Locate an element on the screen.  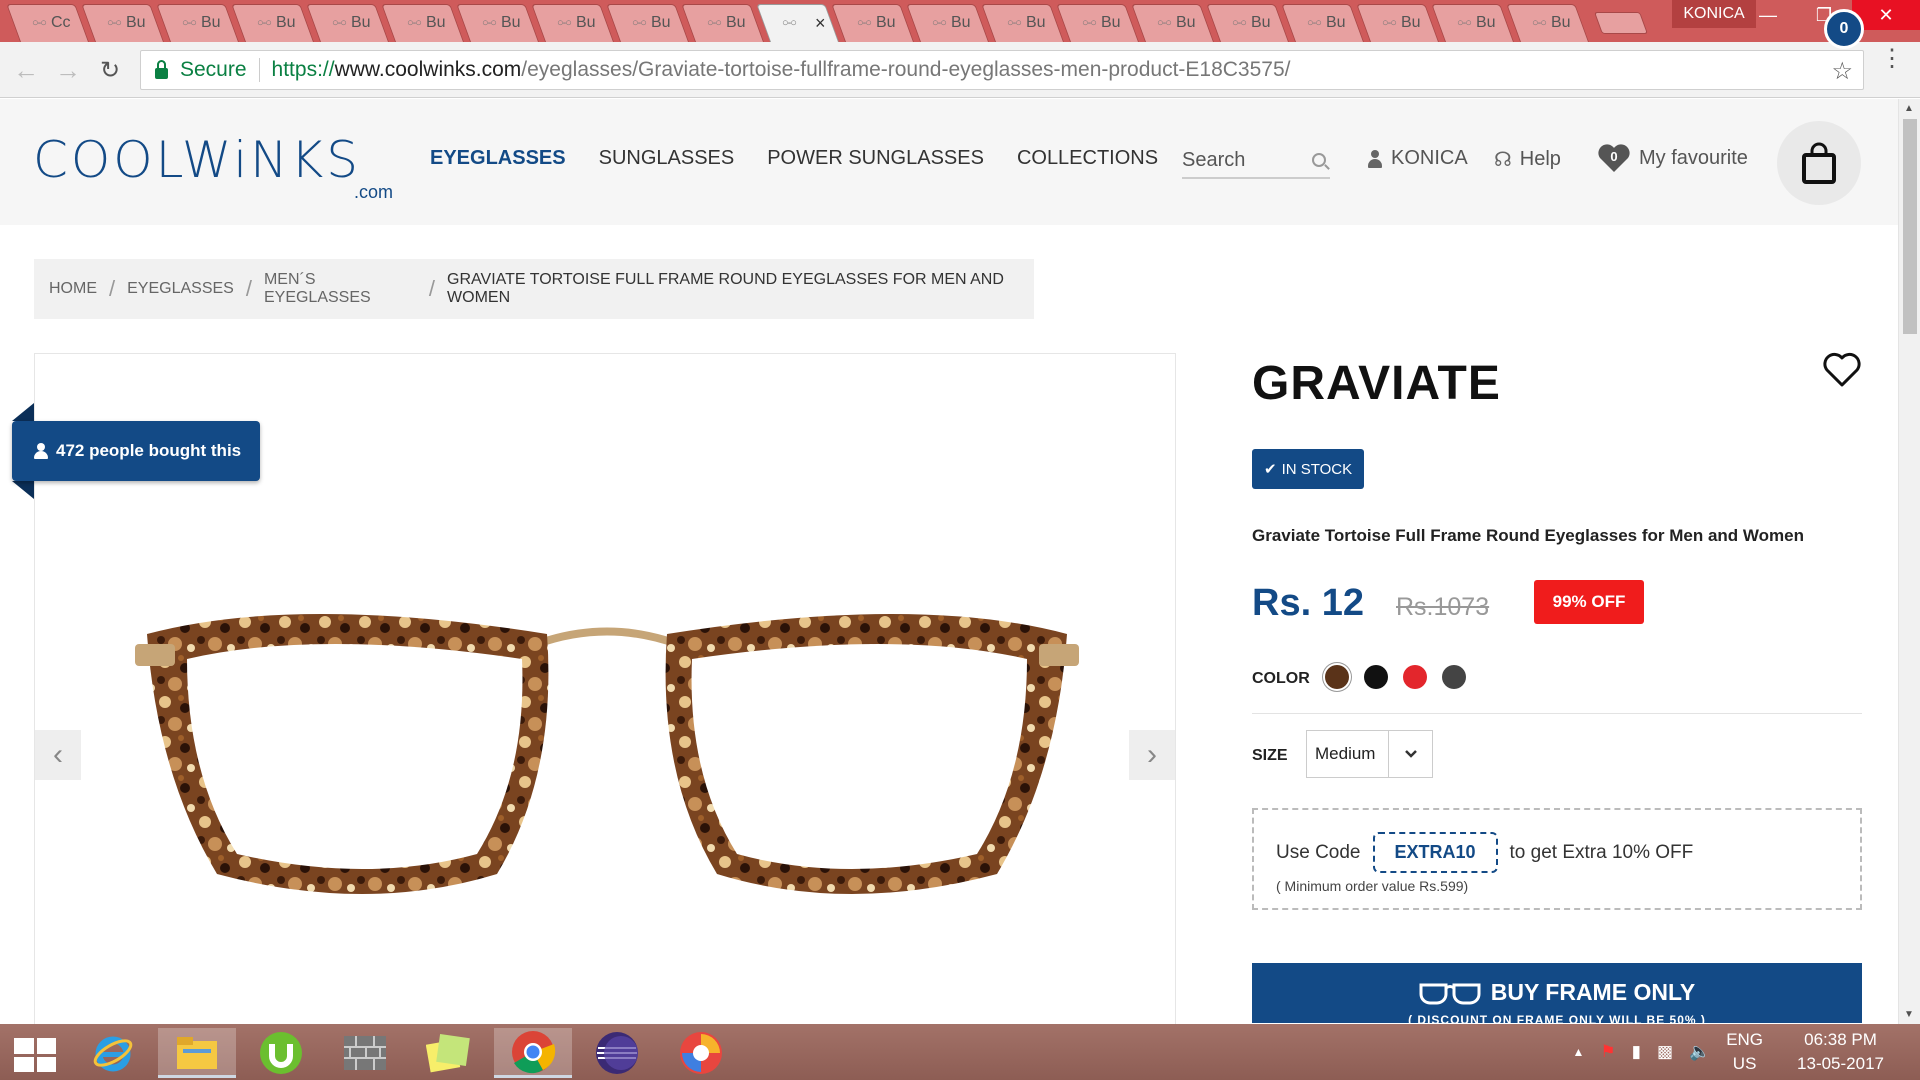
nav-eyeglasses: EYEGLASSES is located at coordinates (498, 158).